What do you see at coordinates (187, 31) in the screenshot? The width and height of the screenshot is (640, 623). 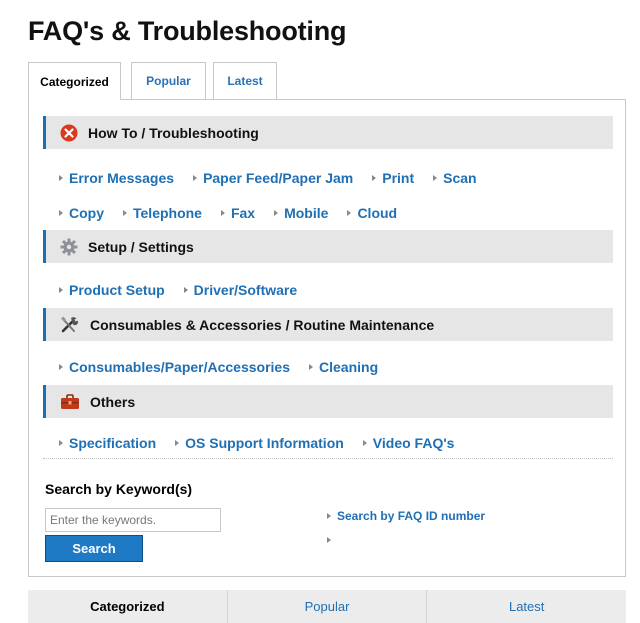 I see `page-title: FAQ's & Troubleshooting` at bounding box center [187, 31].